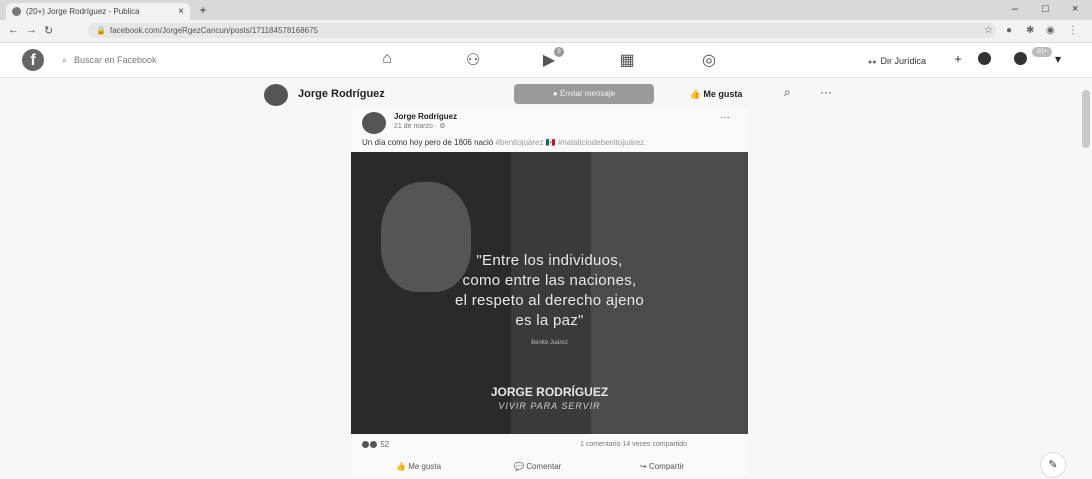 The image size is (1092, 479). I want to click on page-name-label: Dir Jurídica, so click(903, 61).